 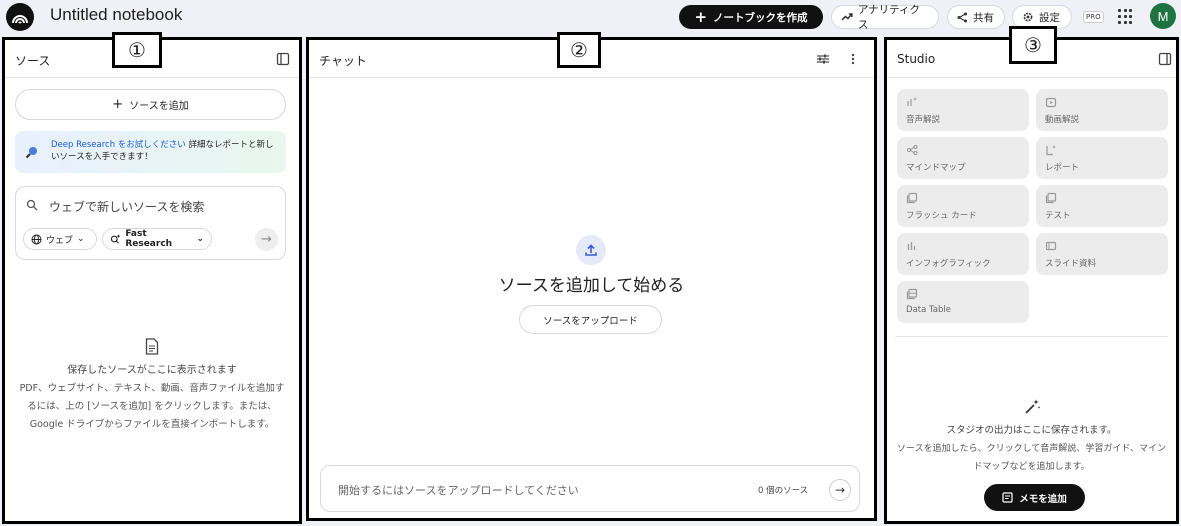 What do you see at coordinates (963, 110) in the screenshot?
I see `studio-tile-audio: 音声解説` at bounding box center [963, 110].